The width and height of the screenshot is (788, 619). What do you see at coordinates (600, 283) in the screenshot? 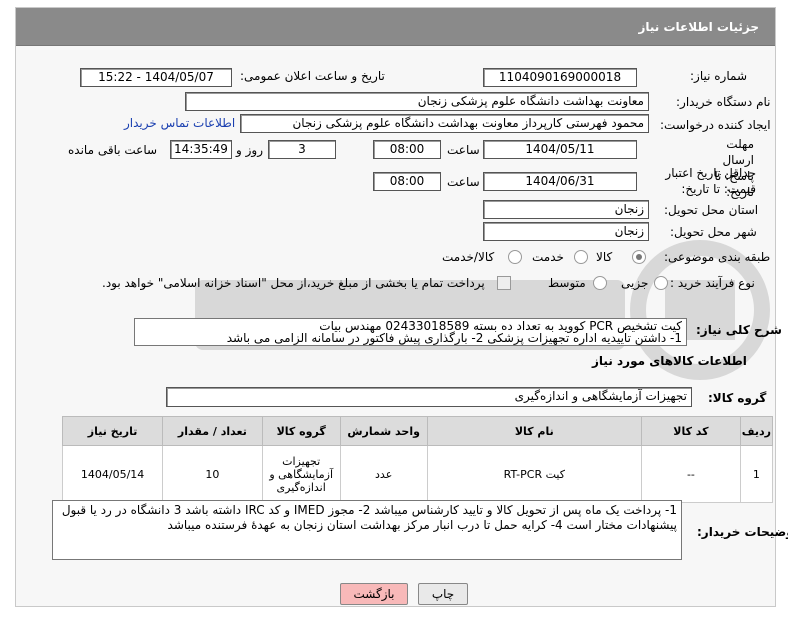
I see `process-radio-medium` at bounding box center [600, 283].